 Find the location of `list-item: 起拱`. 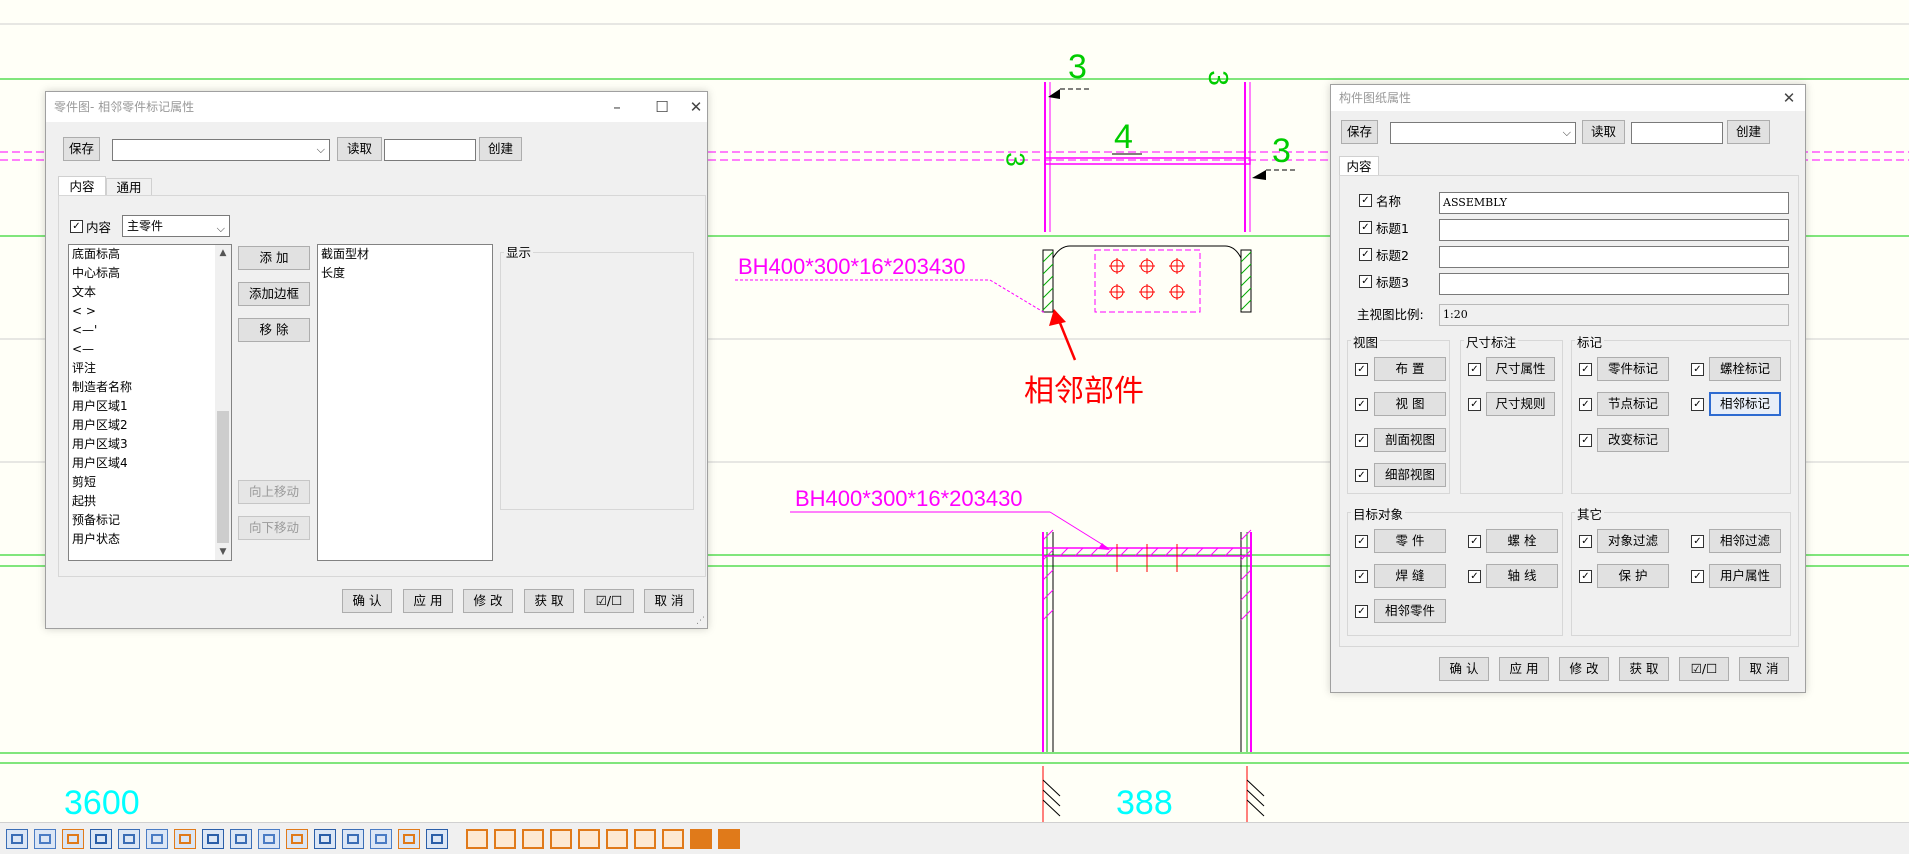

list-item: 起拱 is located at coordinates (150, 501).